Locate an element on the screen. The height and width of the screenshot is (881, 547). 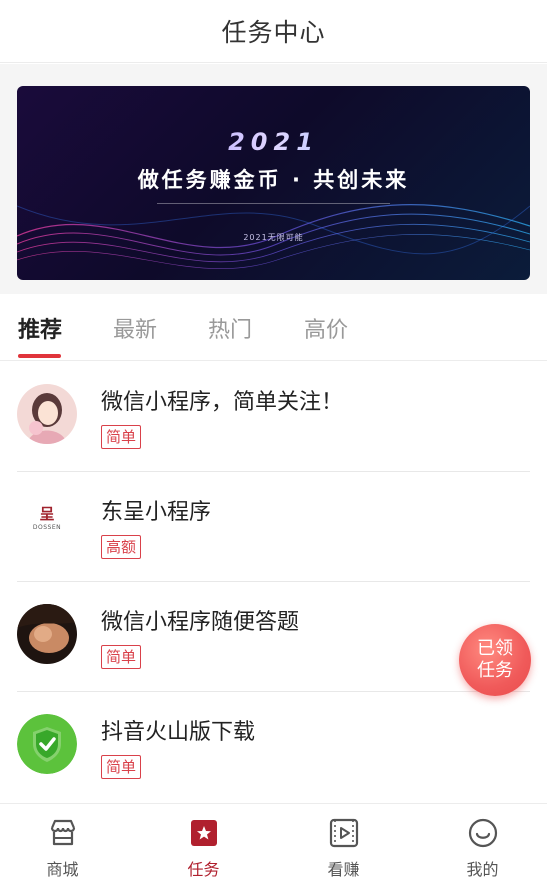
nav-label-store: 商城 is located at coordinates (62, 869).